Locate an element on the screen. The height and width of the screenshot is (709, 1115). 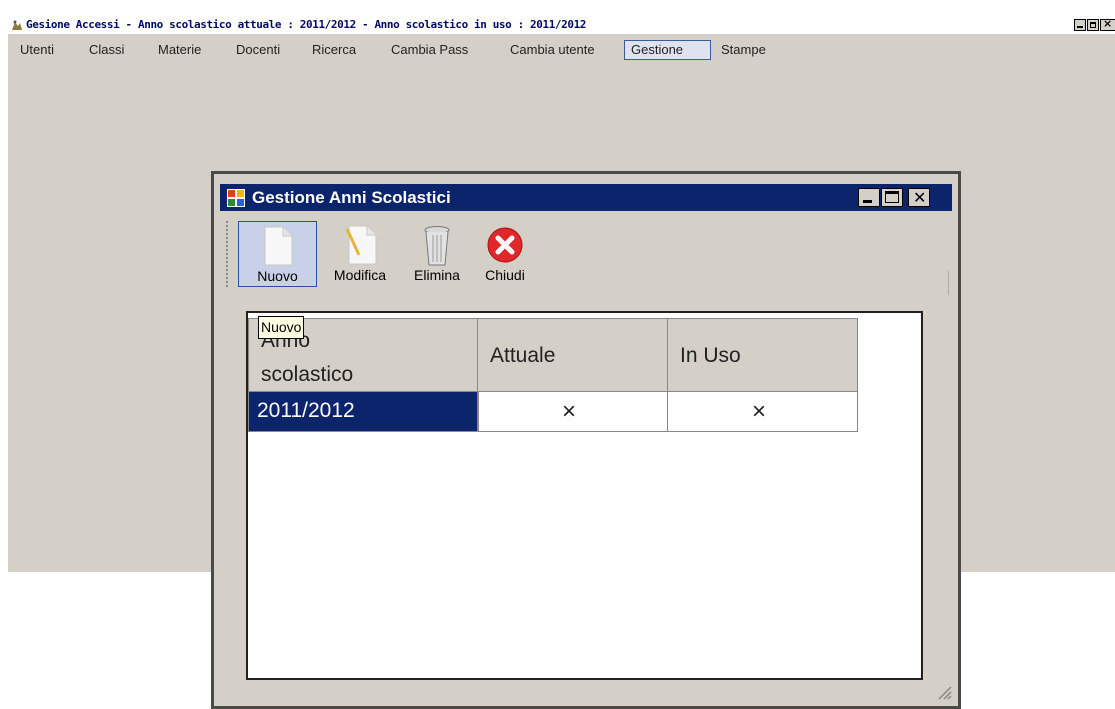
trash-icon is located at coordinates (437, 246).